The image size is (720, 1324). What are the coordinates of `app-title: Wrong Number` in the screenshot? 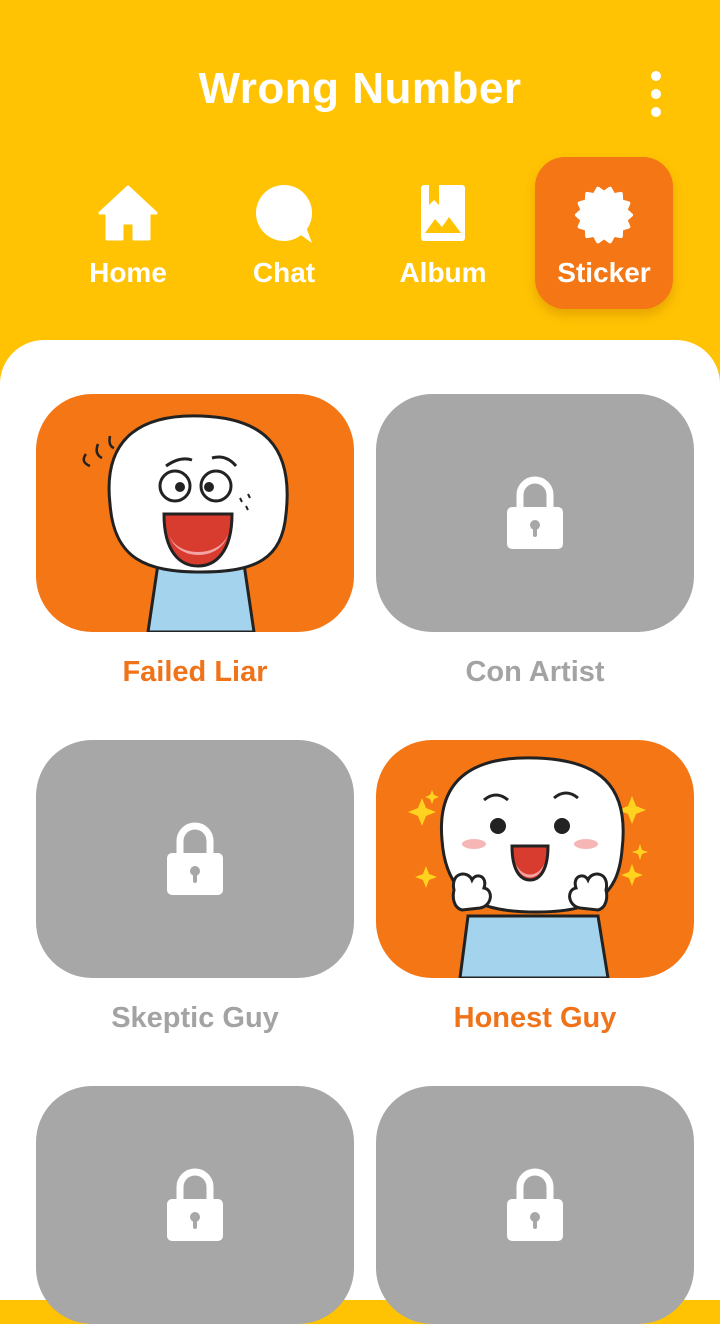 It's located at (360, 88).